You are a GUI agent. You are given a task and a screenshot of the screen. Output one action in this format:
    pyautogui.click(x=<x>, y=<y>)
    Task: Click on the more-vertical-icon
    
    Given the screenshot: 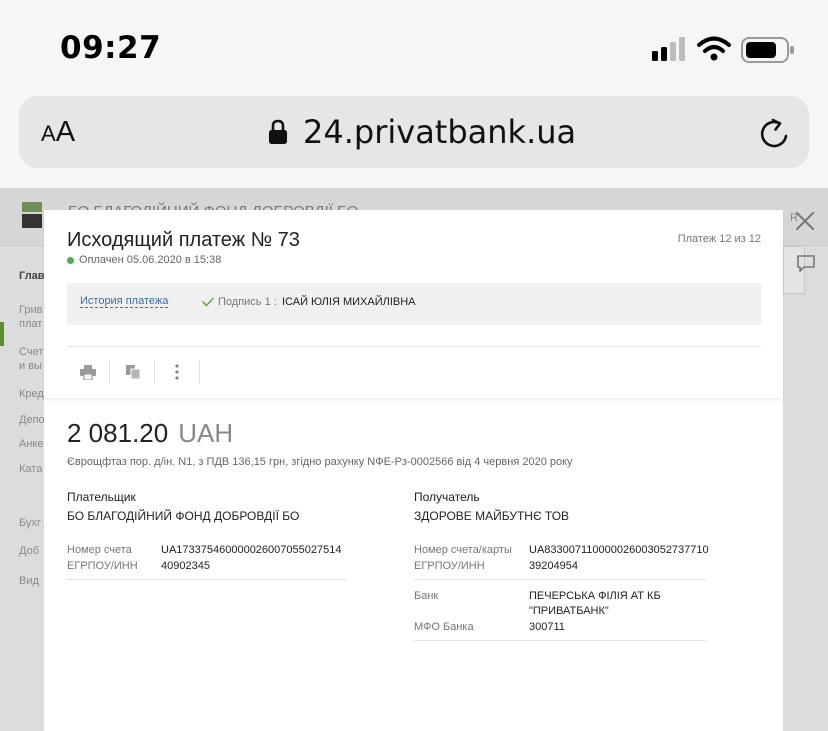 What is the action you would take?
    pyautogui.click(x=177, y=372)
    